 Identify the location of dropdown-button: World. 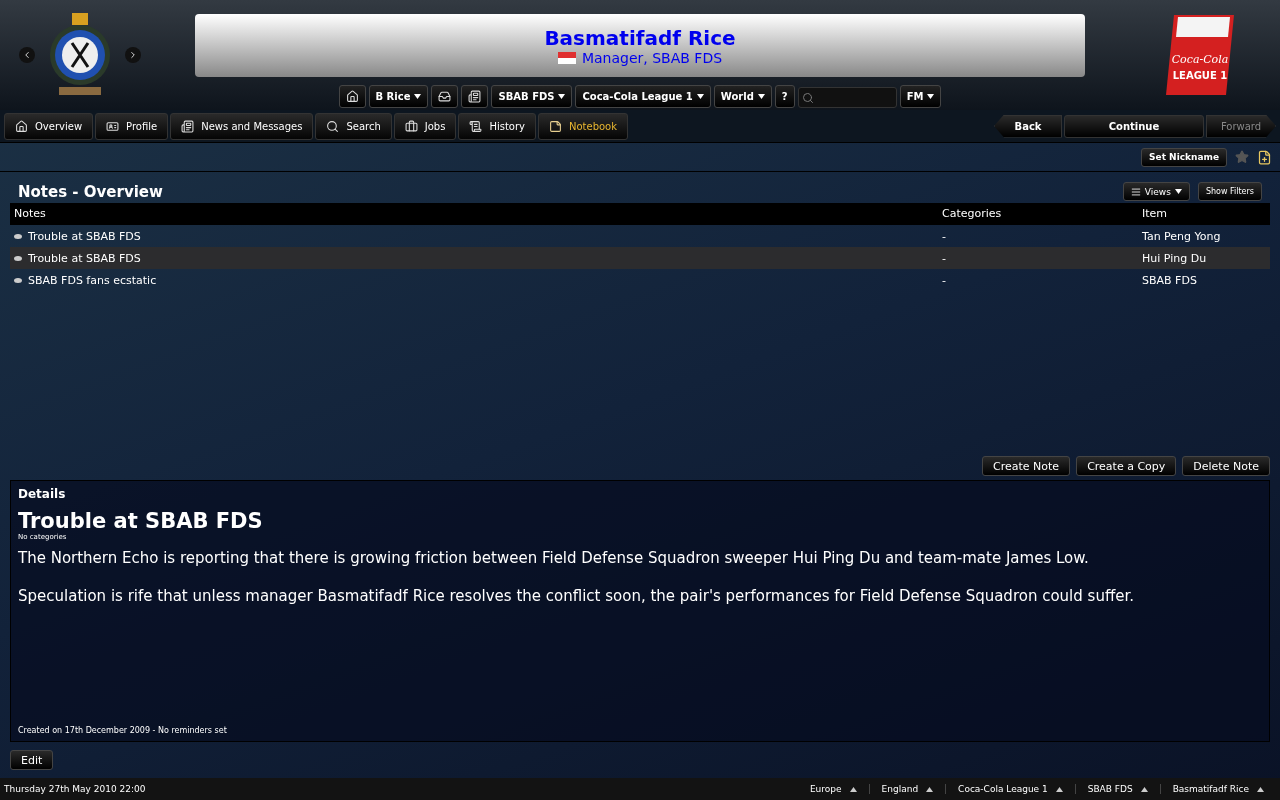
(742, 96).